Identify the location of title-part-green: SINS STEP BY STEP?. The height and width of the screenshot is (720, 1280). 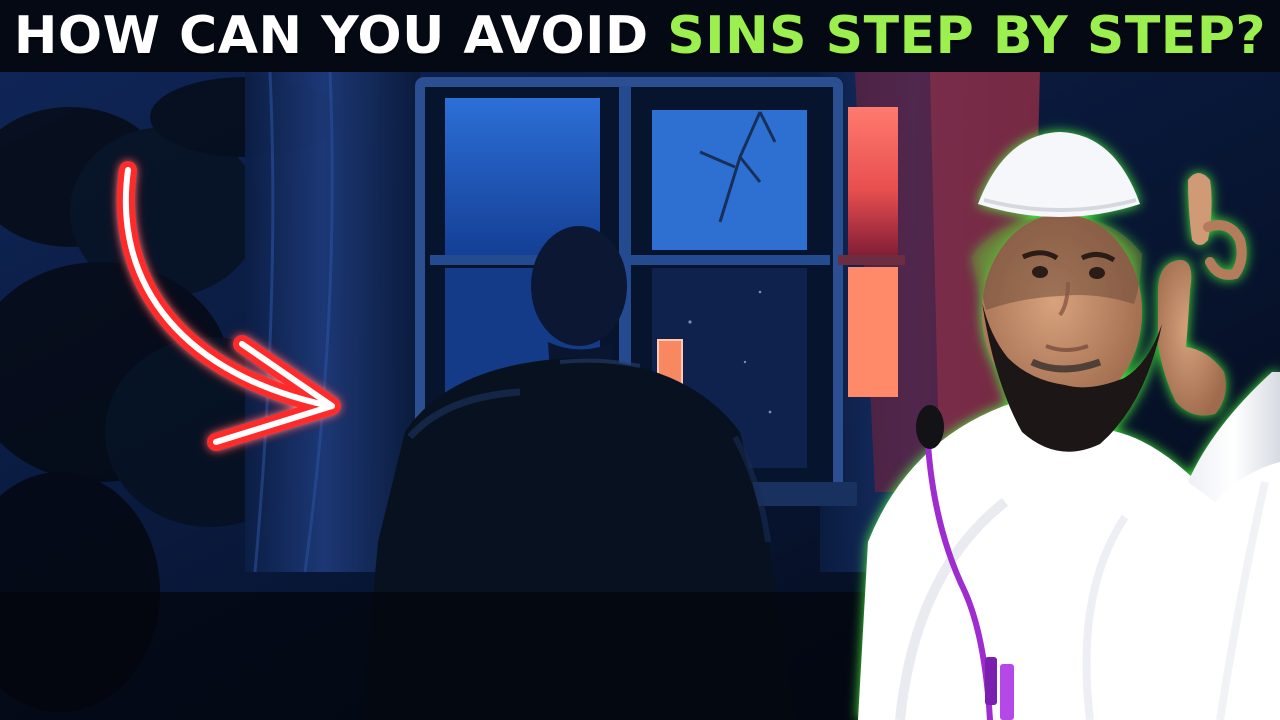
(967, 36).